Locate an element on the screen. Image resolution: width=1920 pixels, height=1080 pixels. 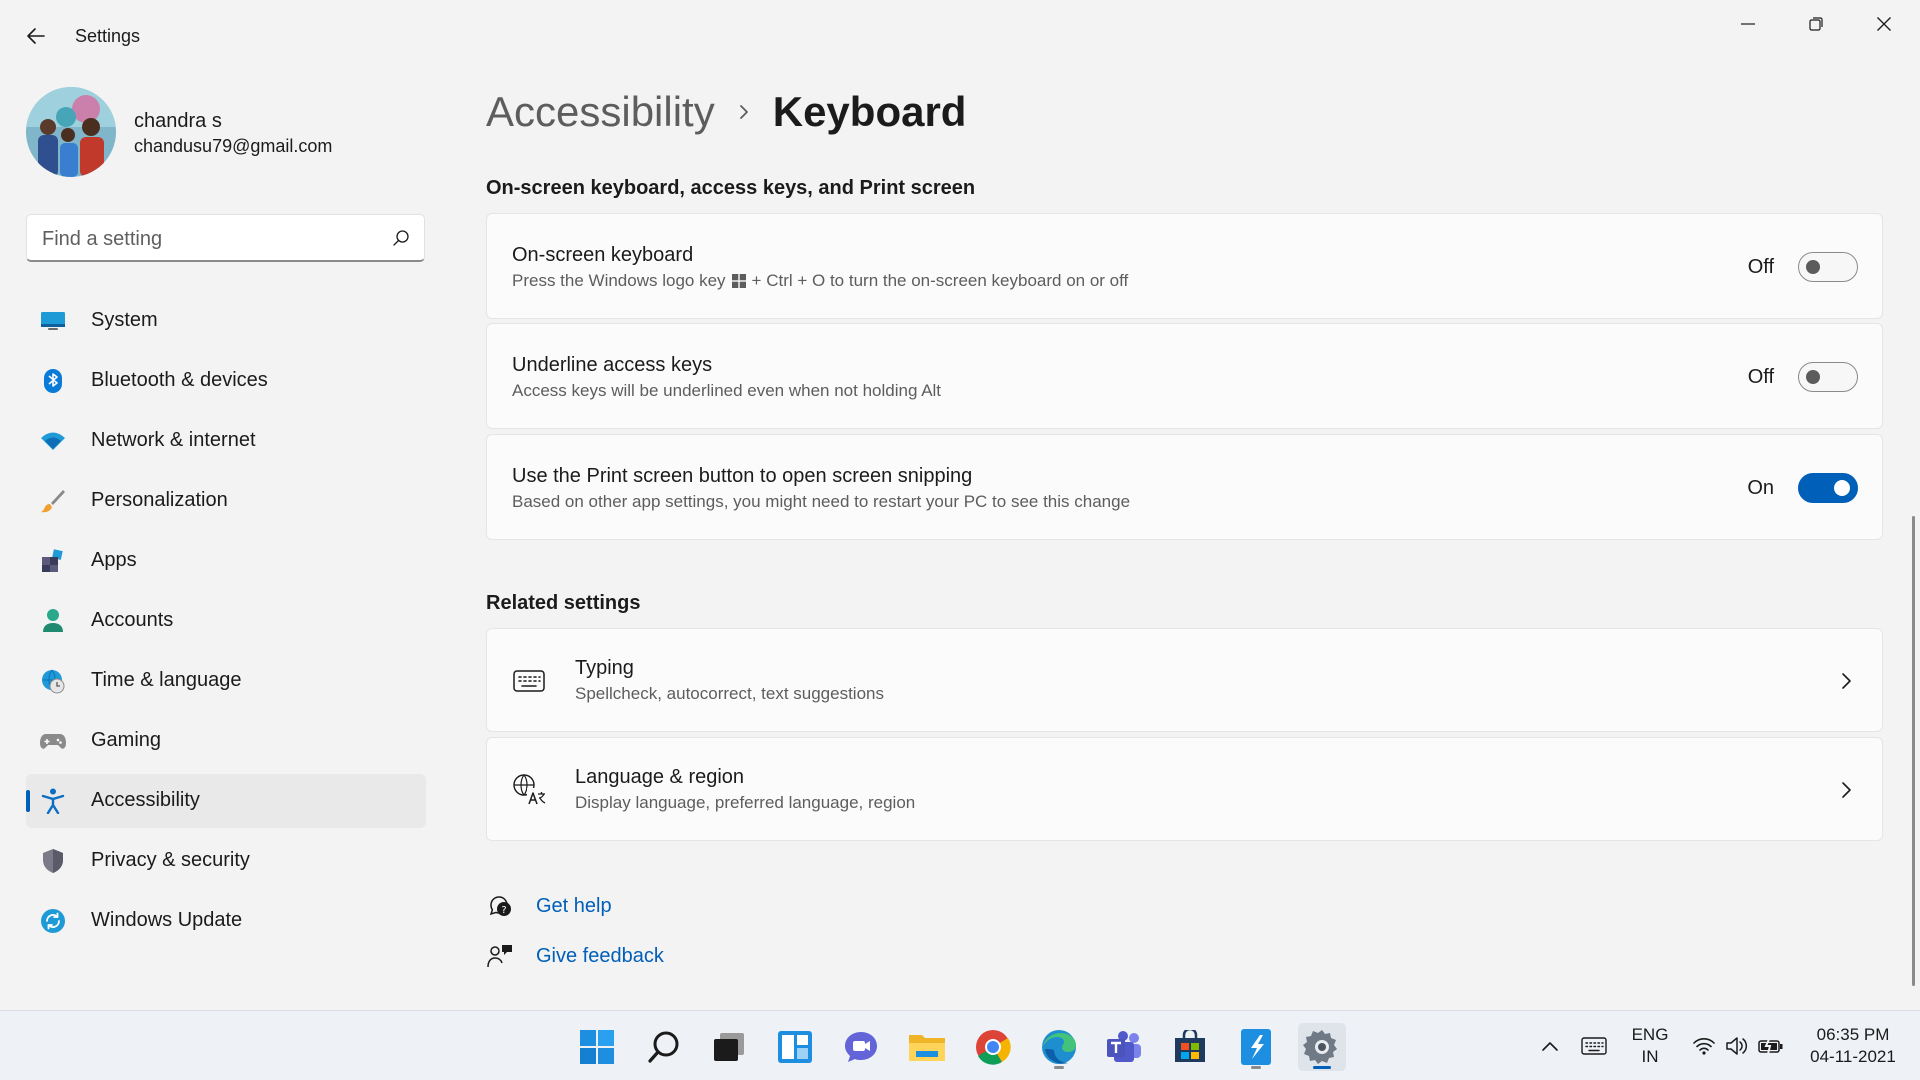
vscode-button is located at coordinates (1256, 1047).